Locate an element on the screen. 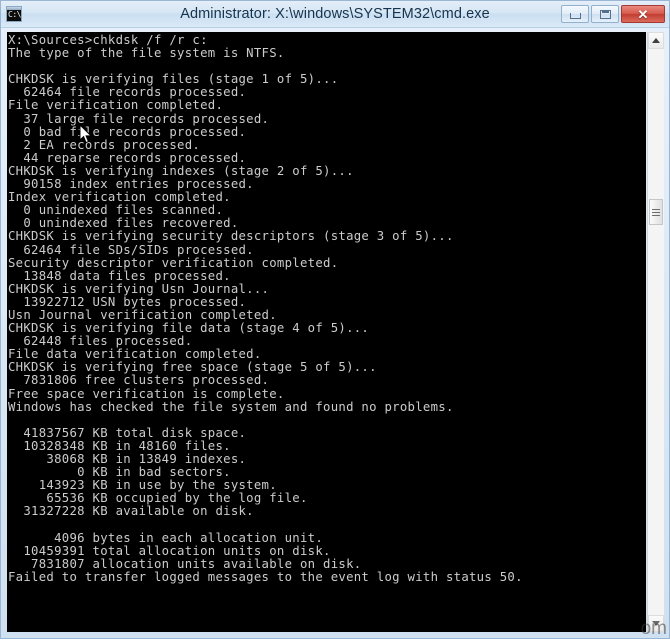 This screenshot has width=670, height=640. maximize-button is located at coordinates (605, 14).